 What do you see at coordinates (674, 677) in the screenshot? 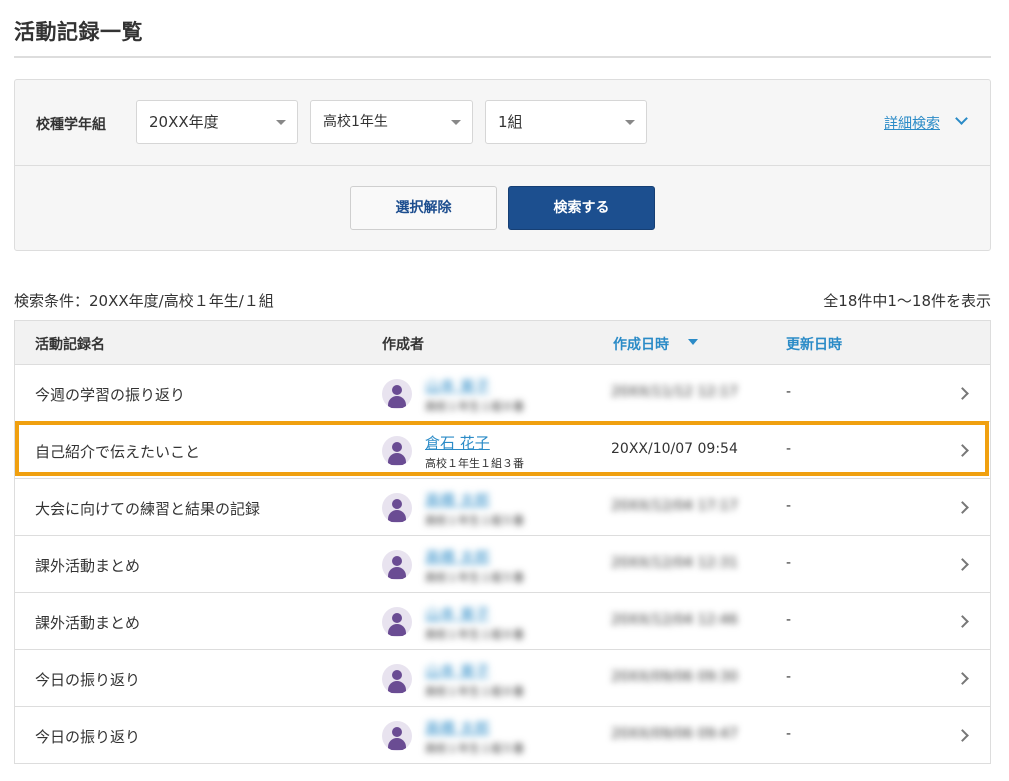
I see `created-datetime: 20XX/09/06 09:30` at bounding box center [674, 677].